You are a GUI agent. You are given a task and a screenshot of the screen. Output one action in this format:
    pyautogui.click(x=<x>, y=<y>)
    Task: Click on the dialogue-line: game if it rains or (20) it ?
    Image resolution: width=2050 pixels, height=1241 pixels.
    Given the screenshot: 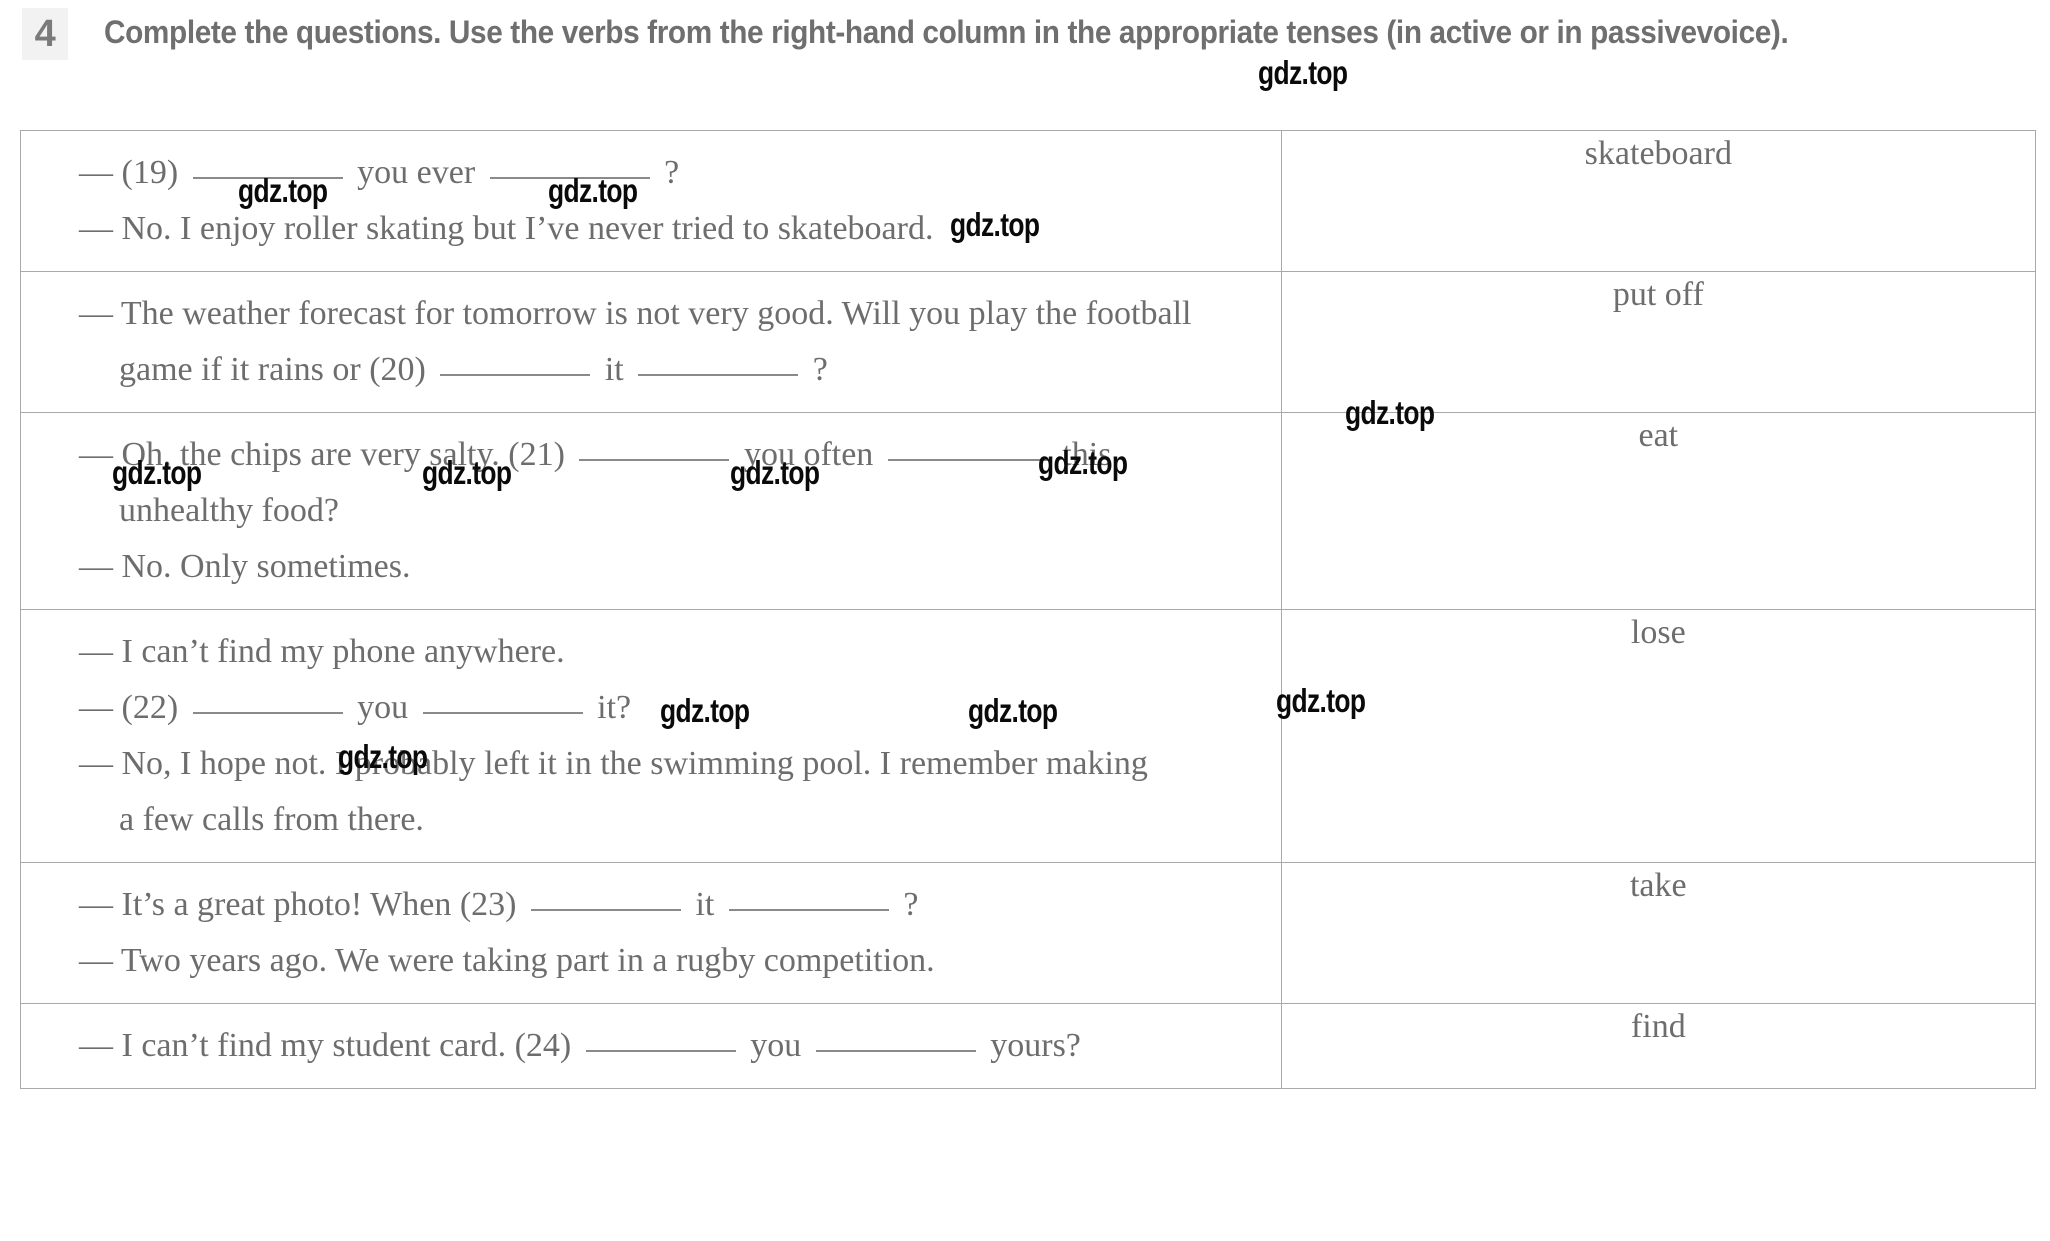 What is the action you would take?
    pyautogui.click(x=670, y=370)
    